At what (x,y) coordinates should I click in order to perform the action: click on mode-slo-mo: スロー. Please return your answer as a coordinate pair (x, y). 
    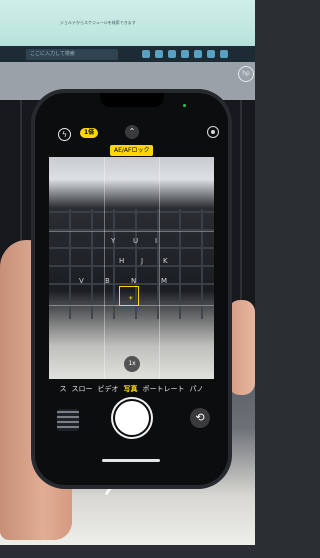
    Looking at the image, I should click on (82, 390).